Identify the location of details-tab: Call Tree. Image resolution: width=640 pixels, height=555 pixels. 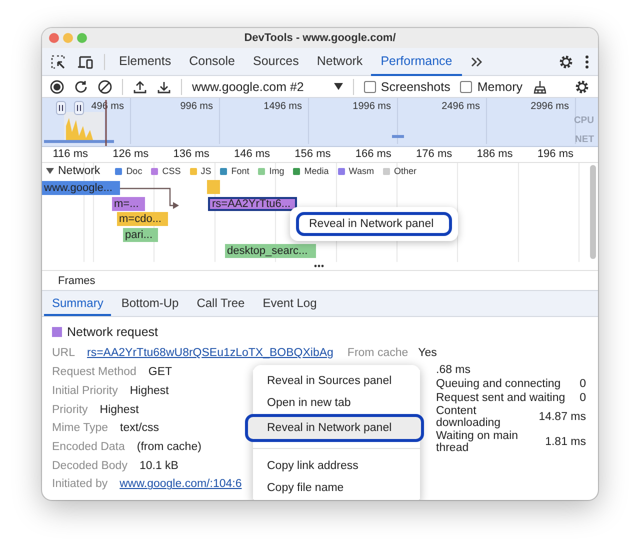
(220, 303).